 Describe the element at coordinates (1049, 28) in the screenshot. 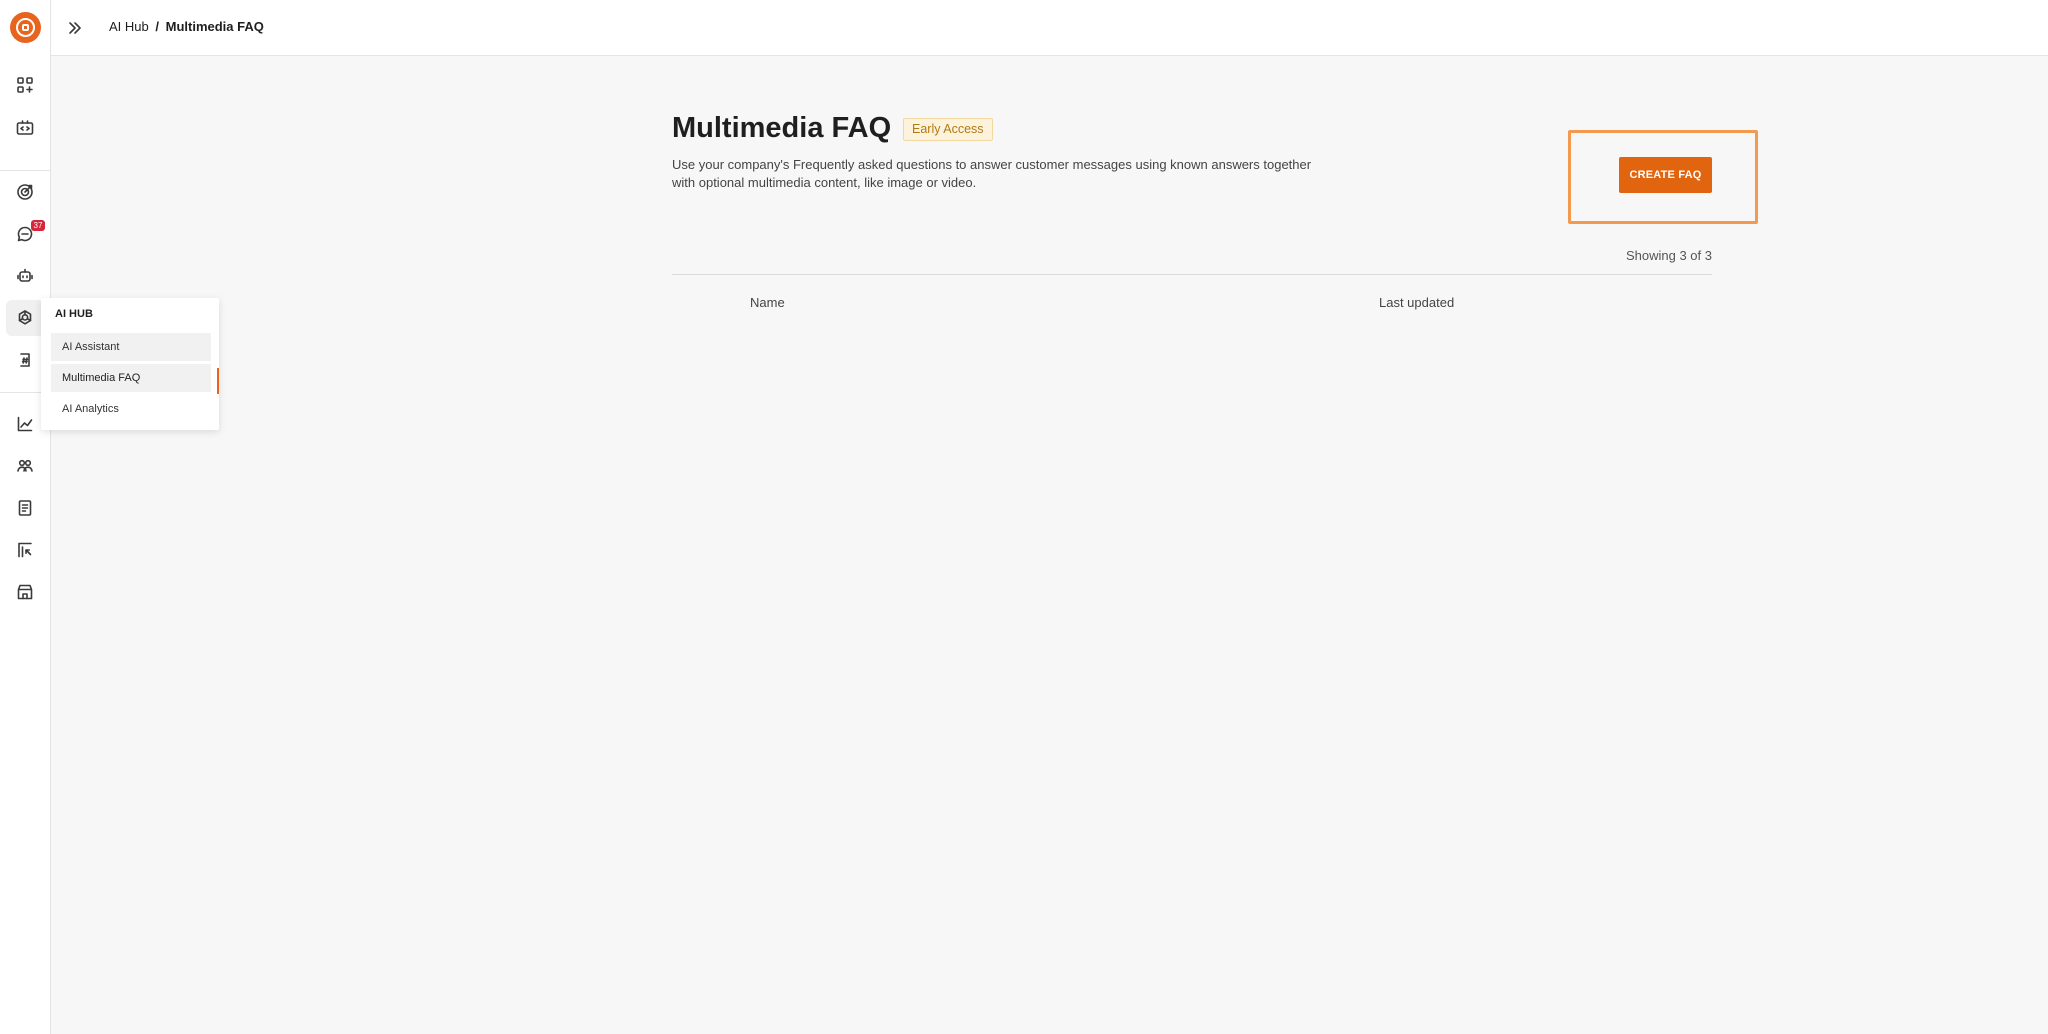

I see `top-bar: AI Hub / Multimedia FAQ` at that location.